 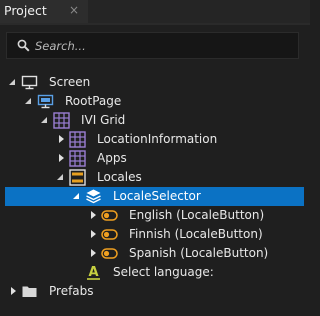 I want to click on tree-item-apps: Apps, so click(x=155, y=158).